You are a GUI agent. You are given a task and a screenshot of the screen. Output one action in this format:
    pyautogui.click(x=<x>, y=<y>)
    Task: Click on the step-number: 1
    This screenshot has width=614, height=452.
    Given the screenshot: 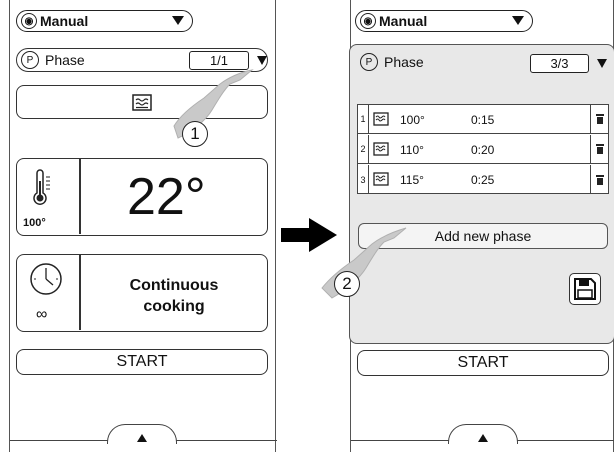 What is the action you would take?
    pyautogui.click(x=363, y=119)
    